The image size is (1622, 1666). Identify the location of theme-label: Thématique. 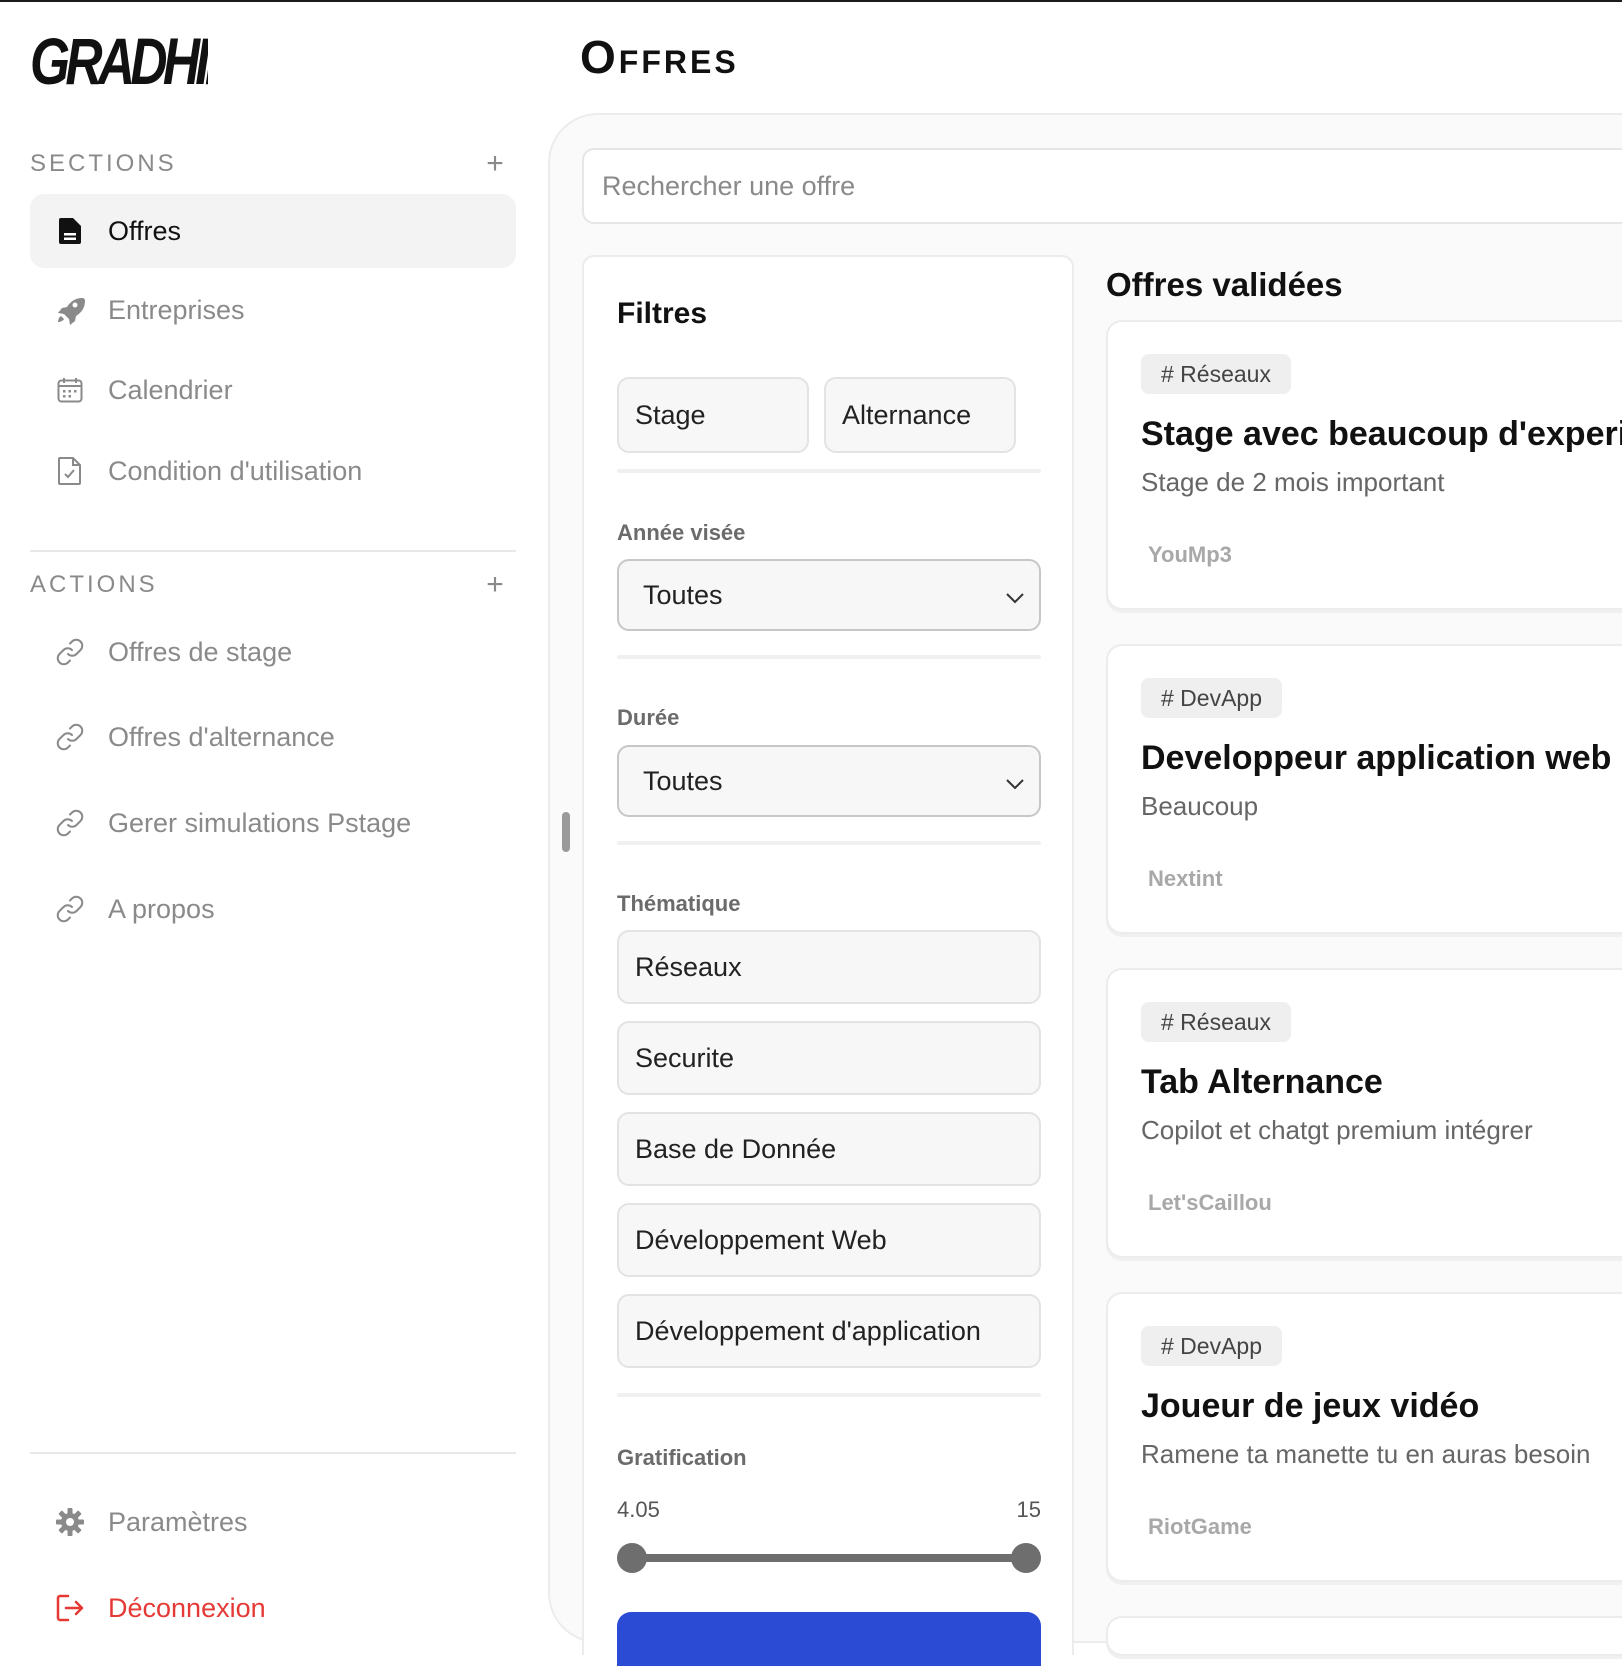
(679, 903).